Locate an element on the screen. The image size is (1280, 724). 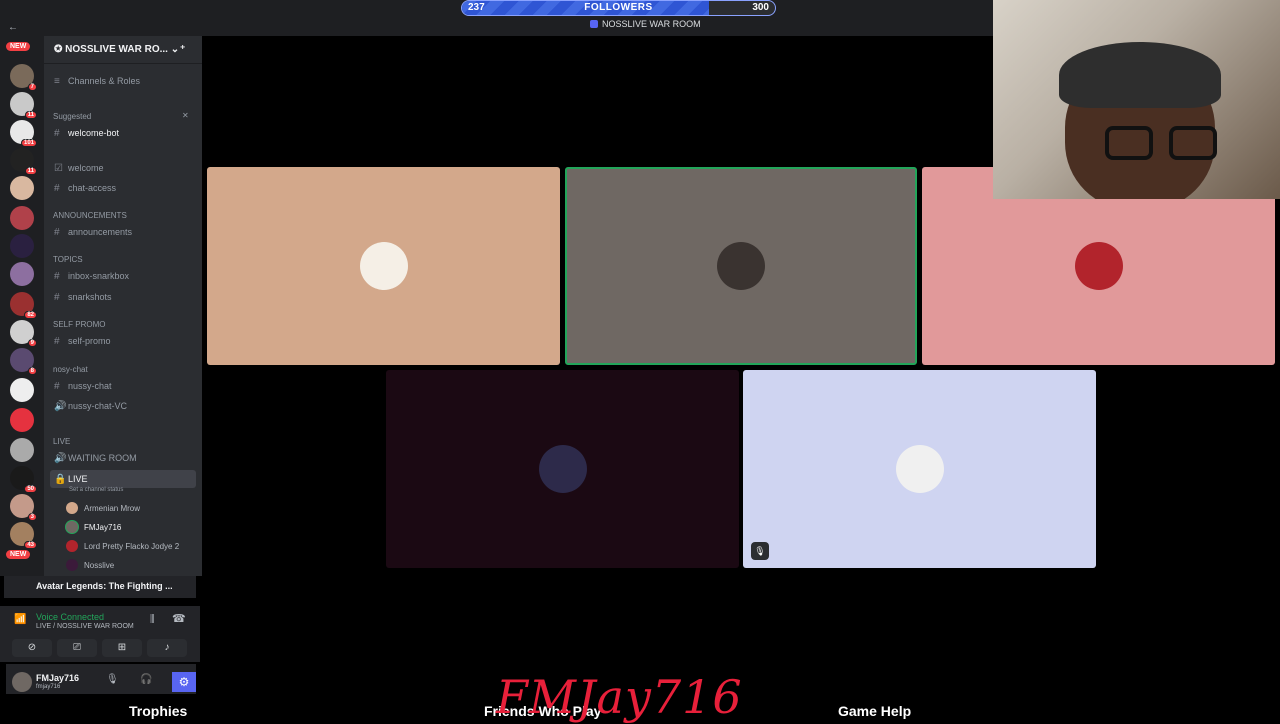
category-topics: TOPICS is located at coordinates (68, 259).